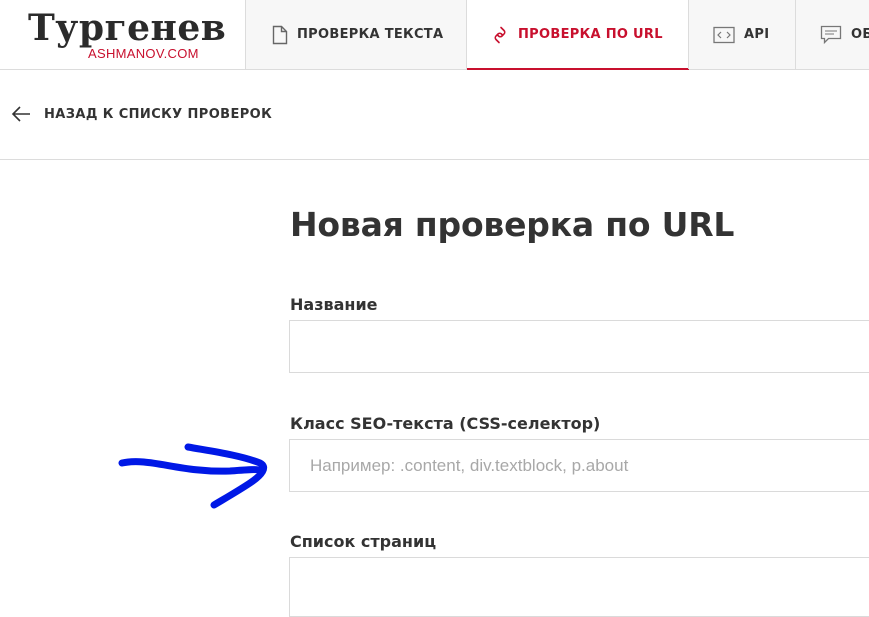 This screenshot has height=617, width=869. Describe the element at coordinates (193, 476) in the screenshot. I see `annotation-arrow-icon` at that location.